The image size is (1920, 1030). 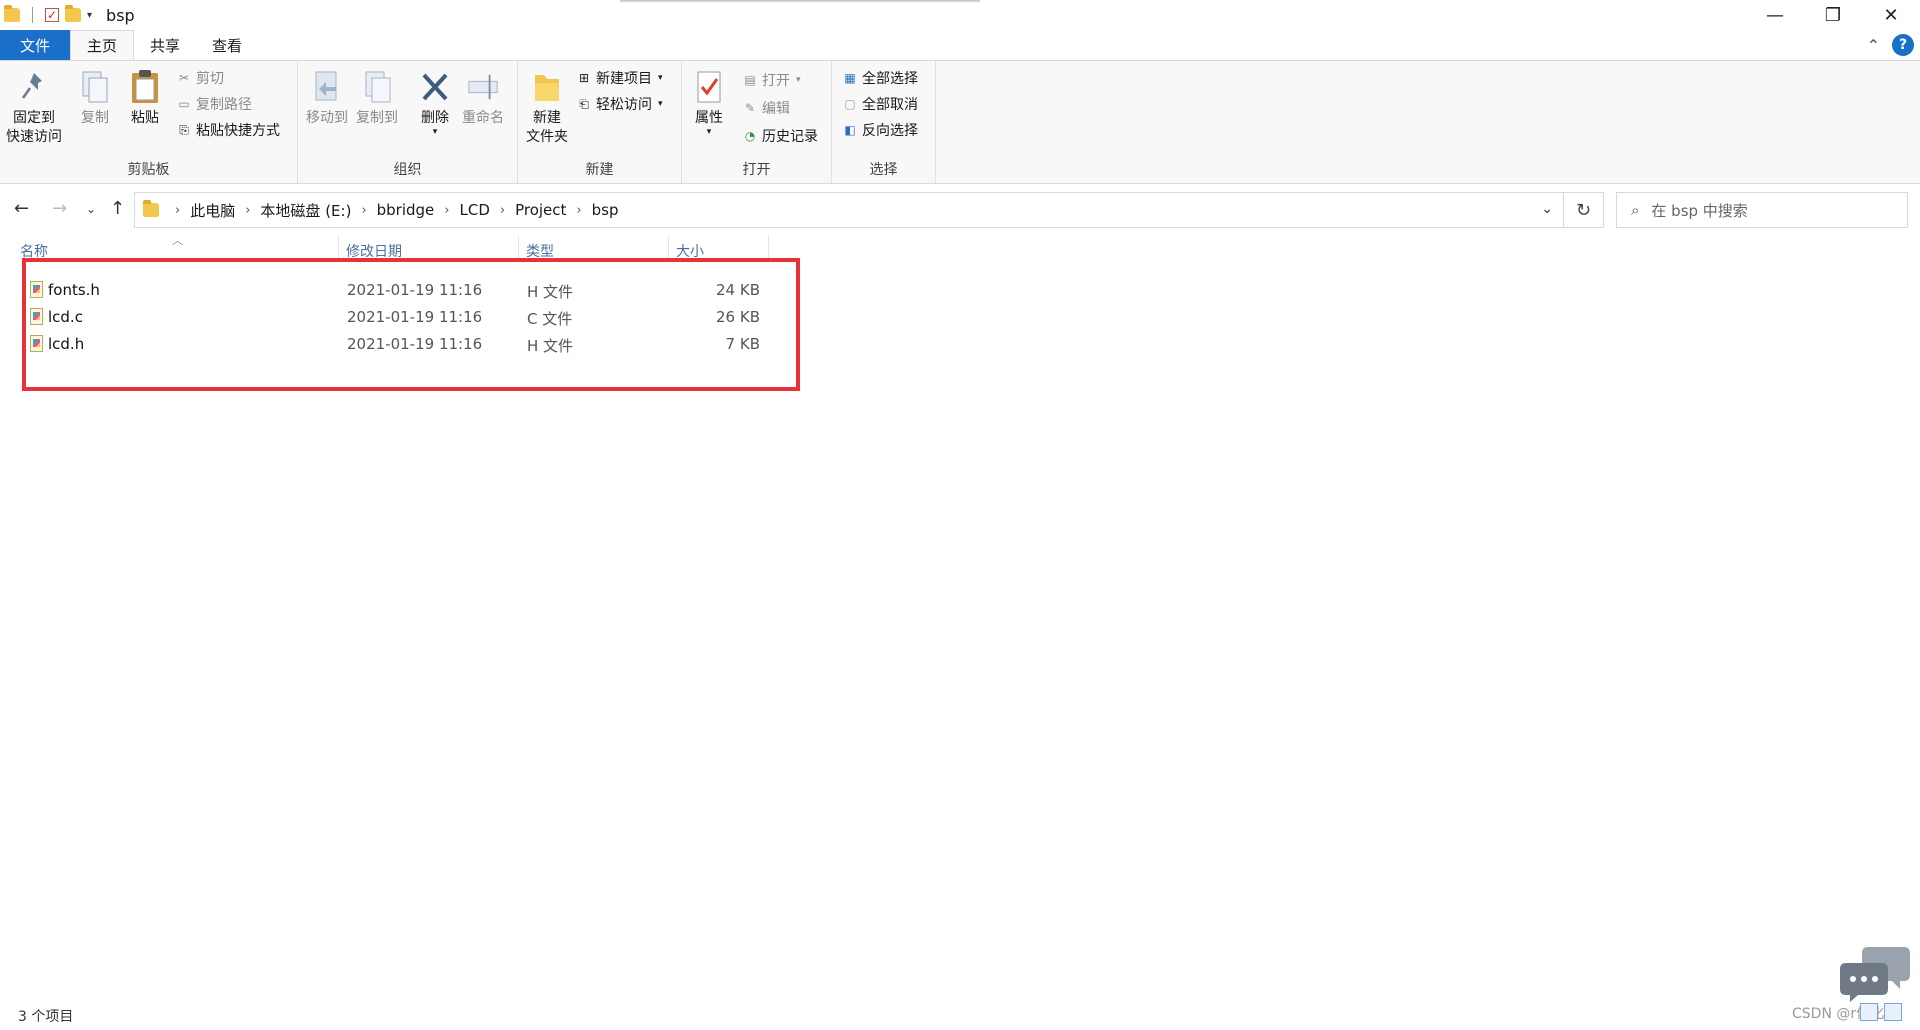 I want to click on easy-access-icon: ⎗, so click(x=584, y=103).